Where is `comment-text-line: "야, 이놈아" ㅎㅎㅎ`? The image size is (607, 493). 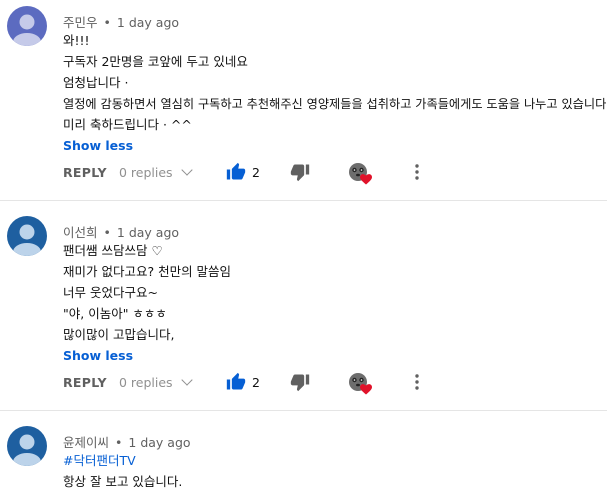 comment-text-line: "야, 이놈아" ㅎㅎㅎ is located at coordinates (115, 313).